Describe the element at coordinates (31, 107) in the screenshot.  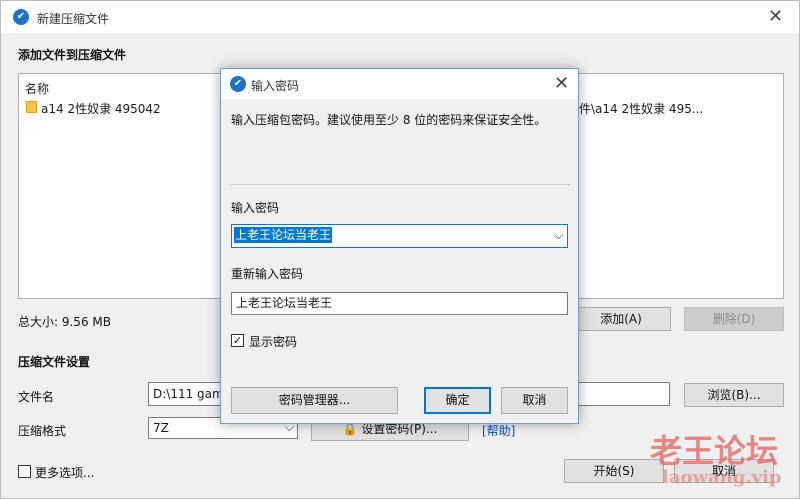
I see `folder-icon` at that location.